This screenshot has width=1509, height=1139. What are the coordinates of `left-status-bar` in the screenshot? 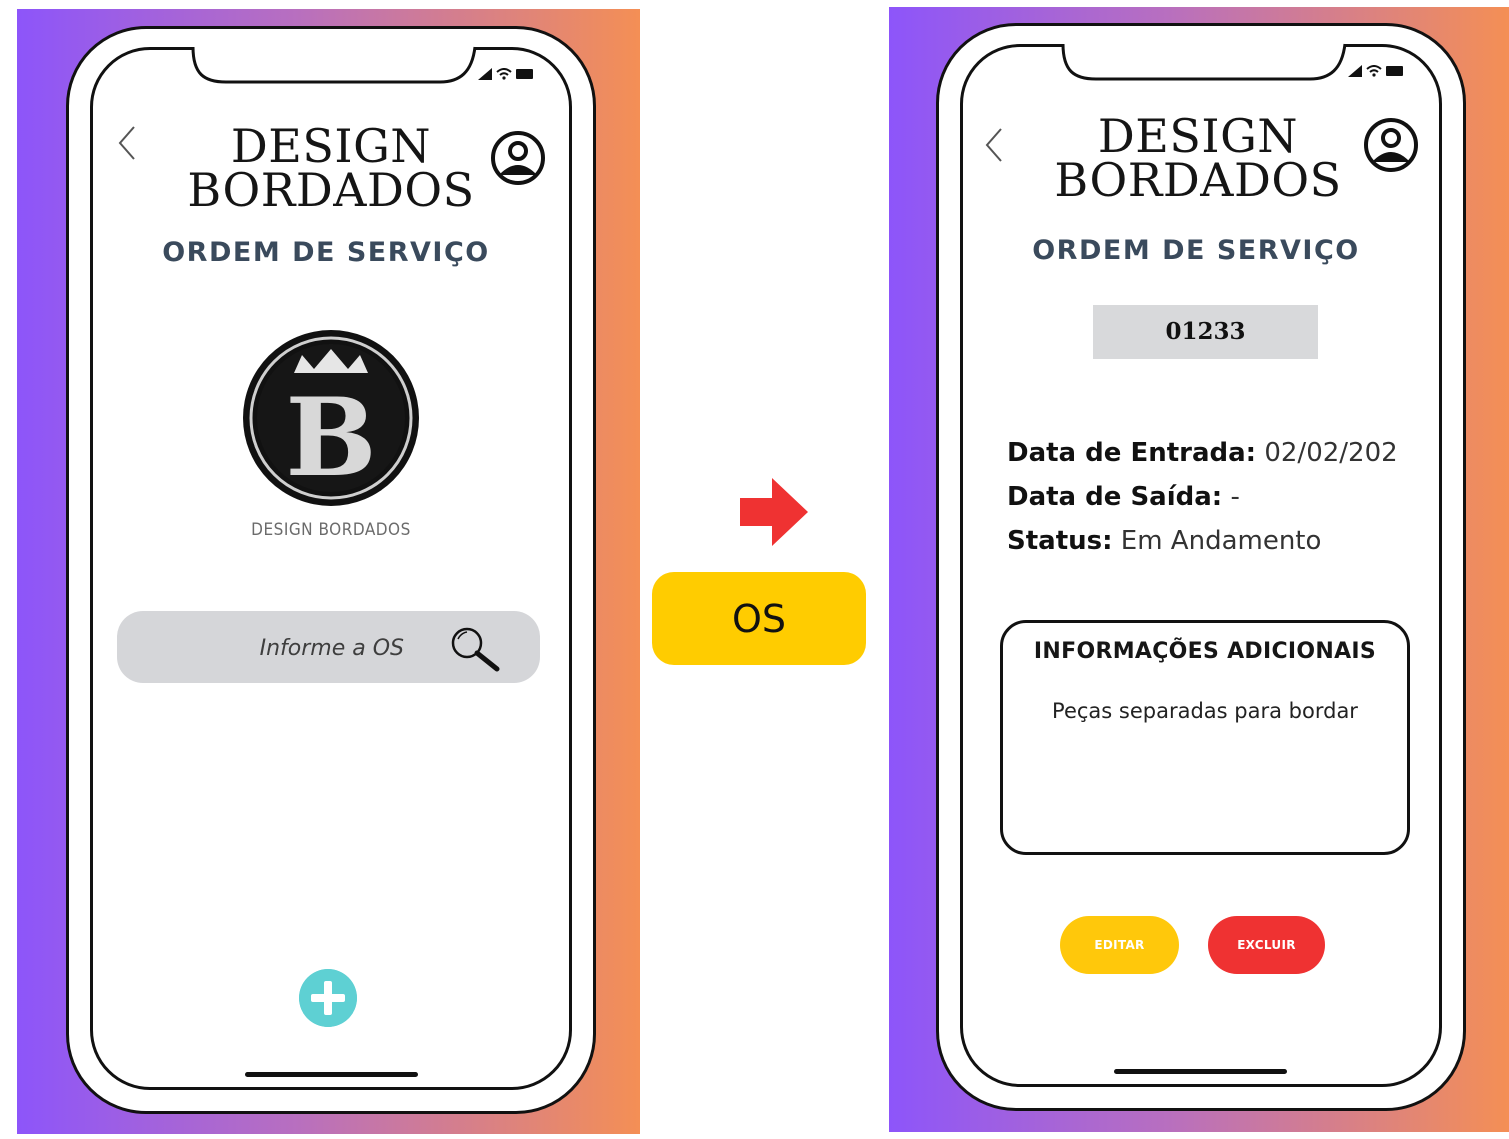 It's located at (506, 74).